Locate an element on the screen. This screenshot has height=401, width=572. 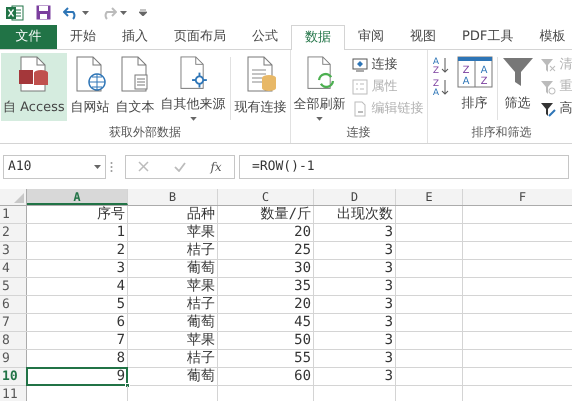
row-header: 2 is located at coordinates (13, 232).